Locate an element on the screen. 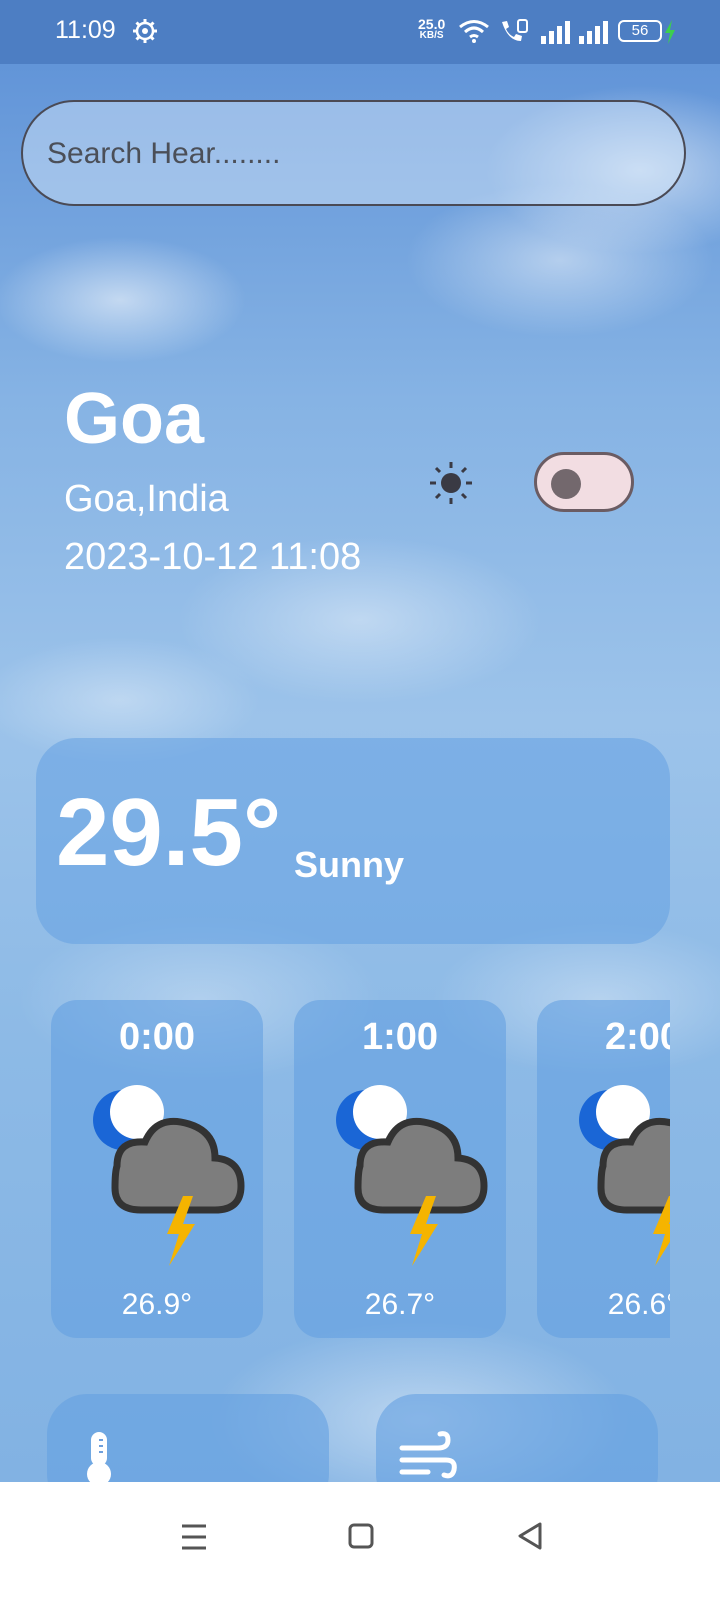 The image size is (720, 1600). home-icon is located at coordinates (361, 1536).